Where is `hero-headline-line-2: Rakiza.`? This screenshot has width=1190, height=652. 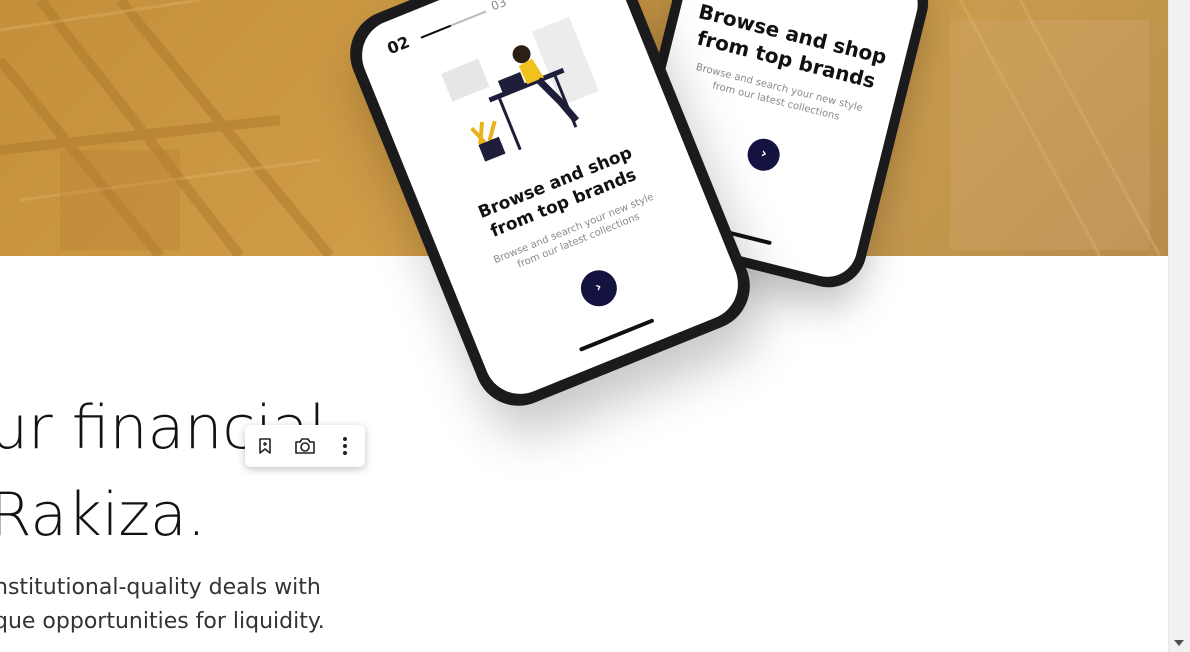
hero-headline-line-2: Rakiza. is located at coordinates (103, 515).